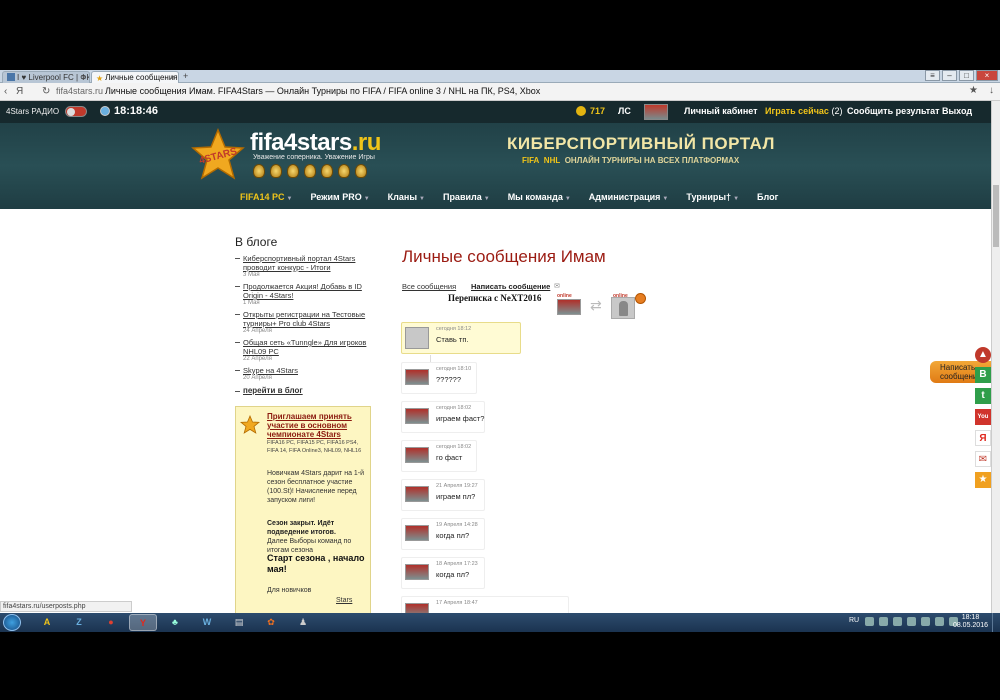 Image resolution: width=1000 pixels, height=700 pixels. Describe the element at coordinates (266, 197) in the screenshot. I see `nav-fifa14: FIFA14 PC ▼` at that location.